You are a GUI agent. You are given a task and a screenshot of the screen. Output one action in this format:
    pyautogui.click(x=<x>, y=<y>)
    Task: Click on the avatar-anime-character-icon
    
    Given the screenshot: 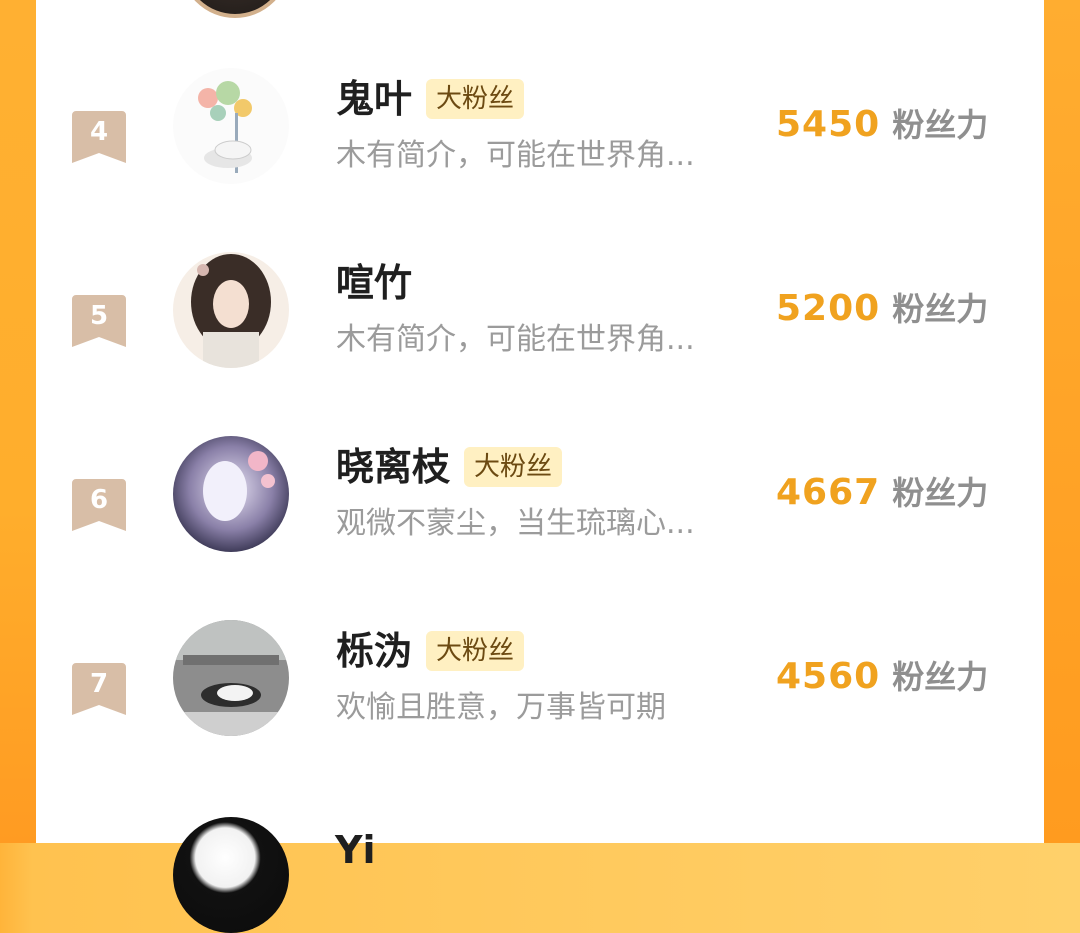 What is the action you would take?
    pyautogui.click(x=231, y=310)
    